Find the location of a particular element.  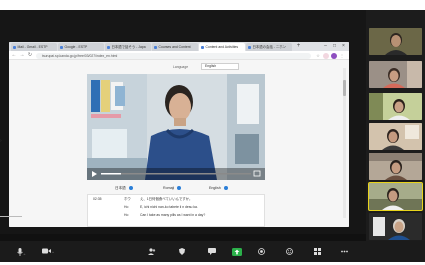

transcript-row: 02:35 ホウ え、1日何個食べていいんですか。 is located at coordinates (176, 199).